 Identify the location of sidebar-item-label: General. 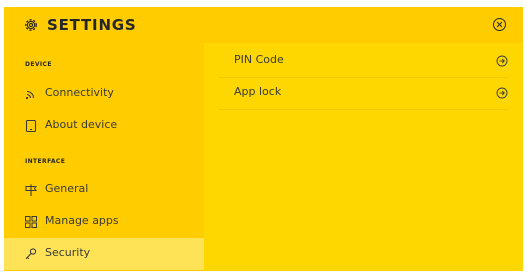
(67, 188).